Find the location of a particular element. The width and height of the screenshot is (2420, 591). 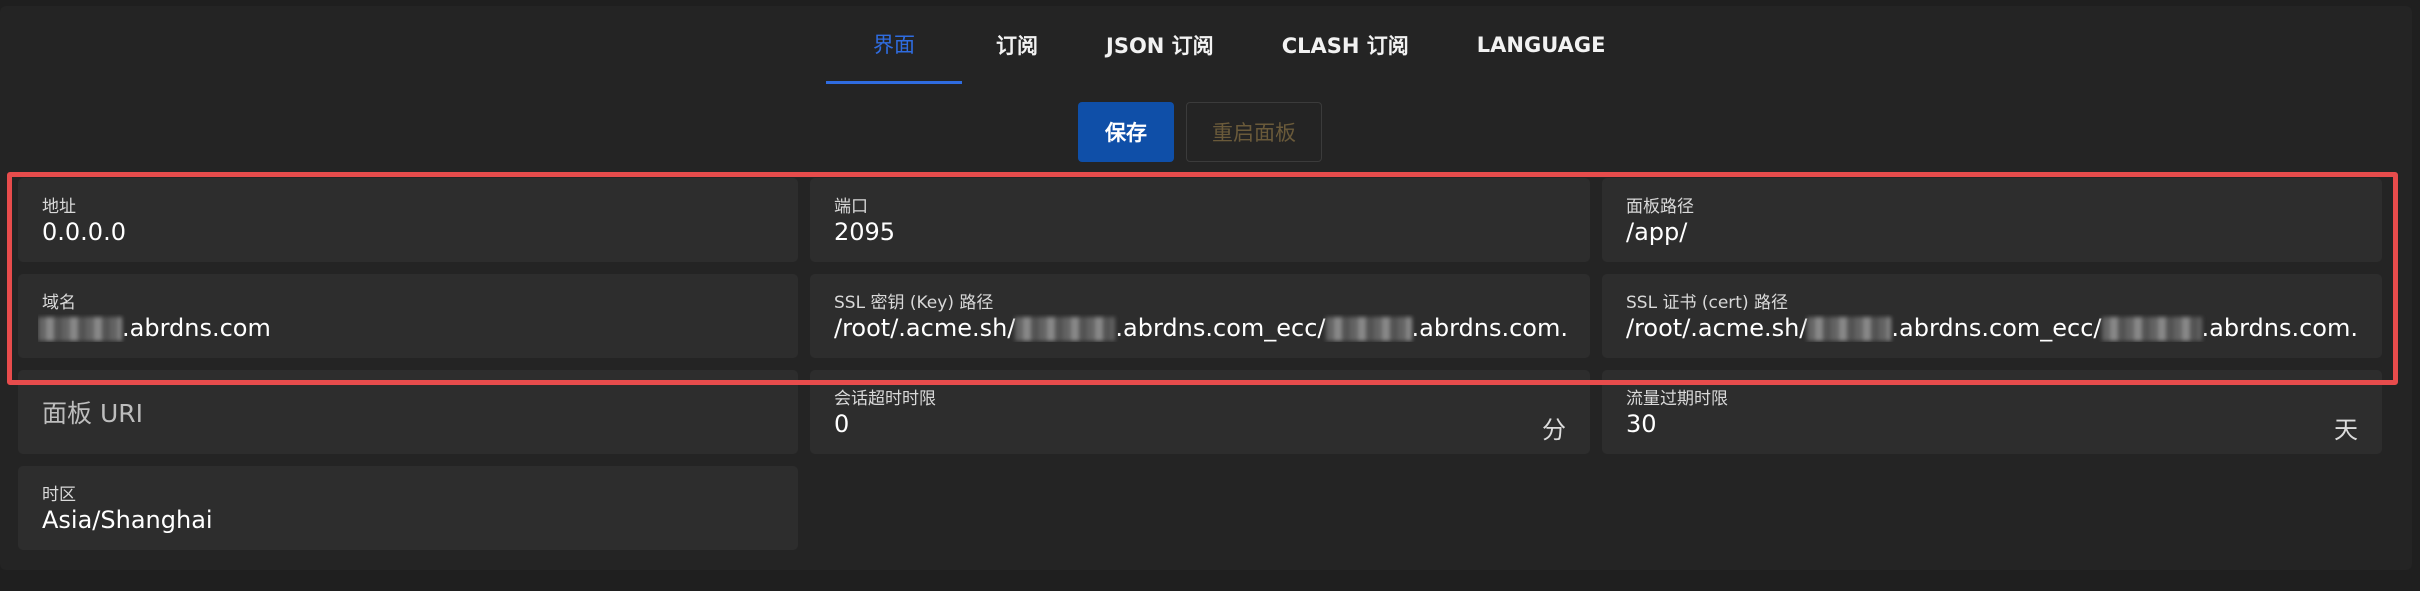

address-input: 0.0.0.0 is located at coordinates (408, 232).